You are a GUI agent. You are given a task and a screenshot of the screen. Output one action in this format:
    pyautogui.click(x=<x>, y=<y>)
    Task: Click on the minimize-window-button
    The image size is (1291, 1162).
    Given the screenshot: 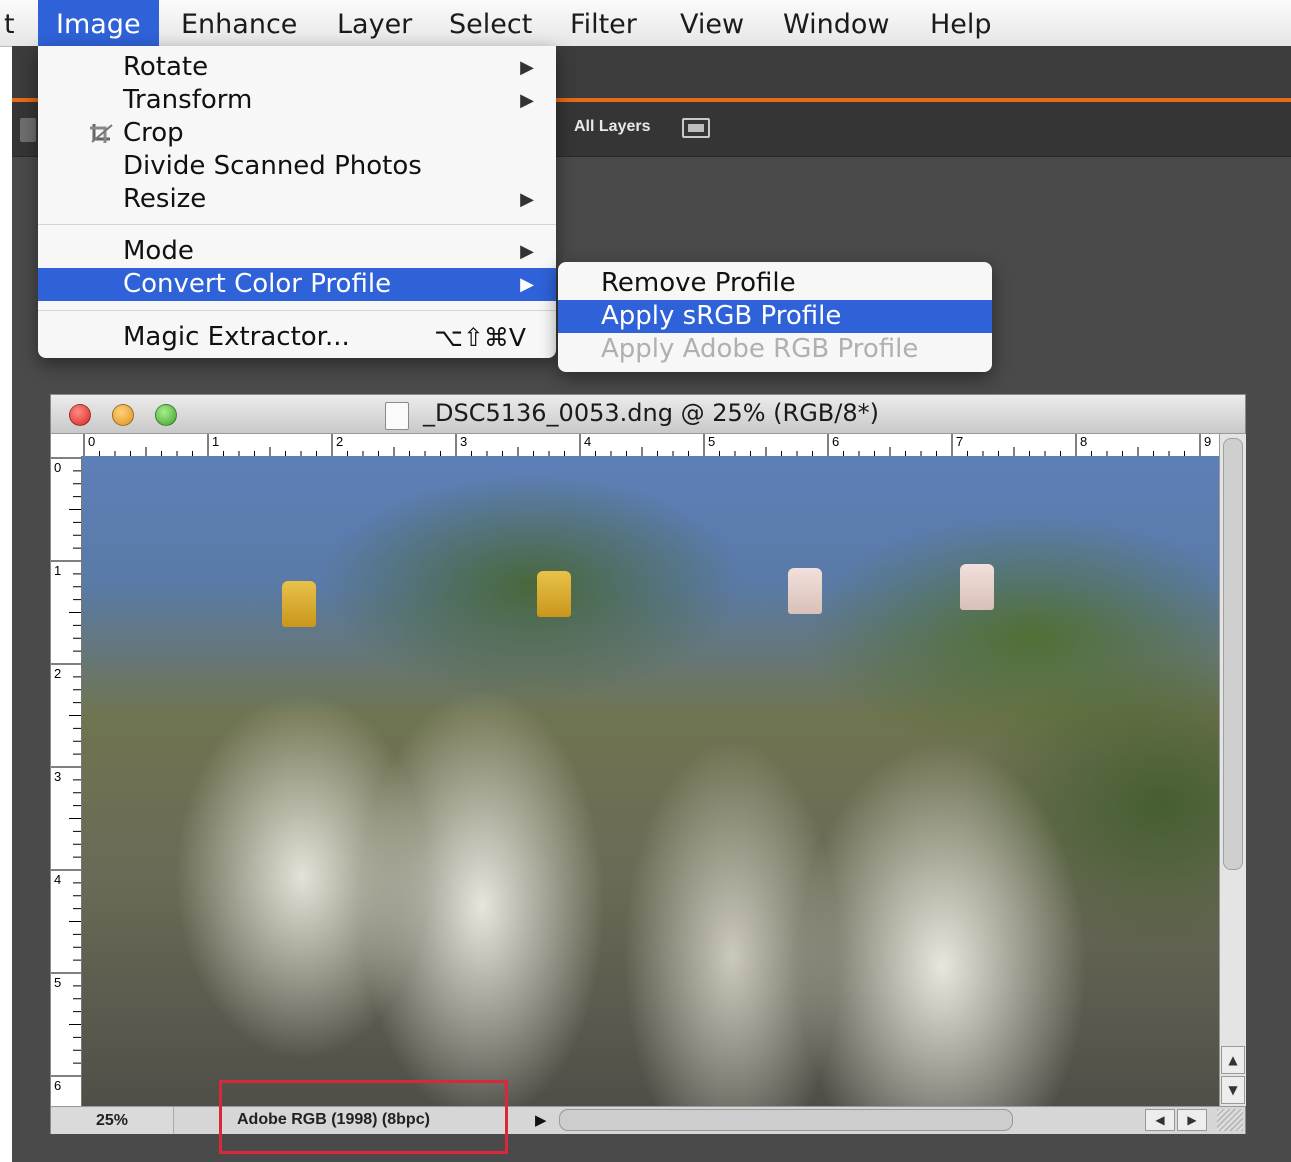 What is the action you would take?
    pyautogui.click(x=123, y=415)
    